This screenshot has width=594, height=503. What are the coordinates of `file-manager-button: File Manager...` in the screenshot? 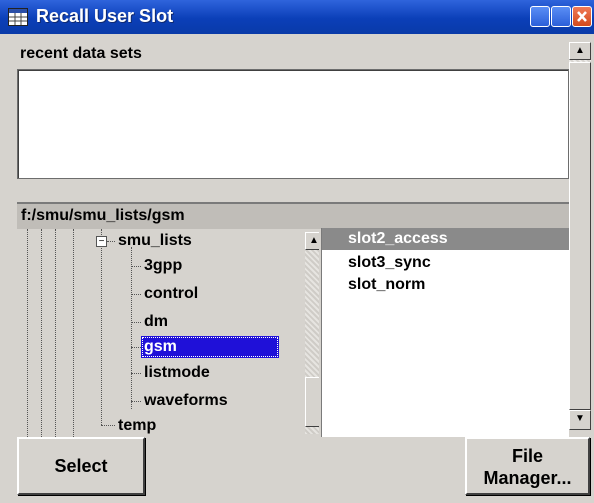 It's located at (527, 466).